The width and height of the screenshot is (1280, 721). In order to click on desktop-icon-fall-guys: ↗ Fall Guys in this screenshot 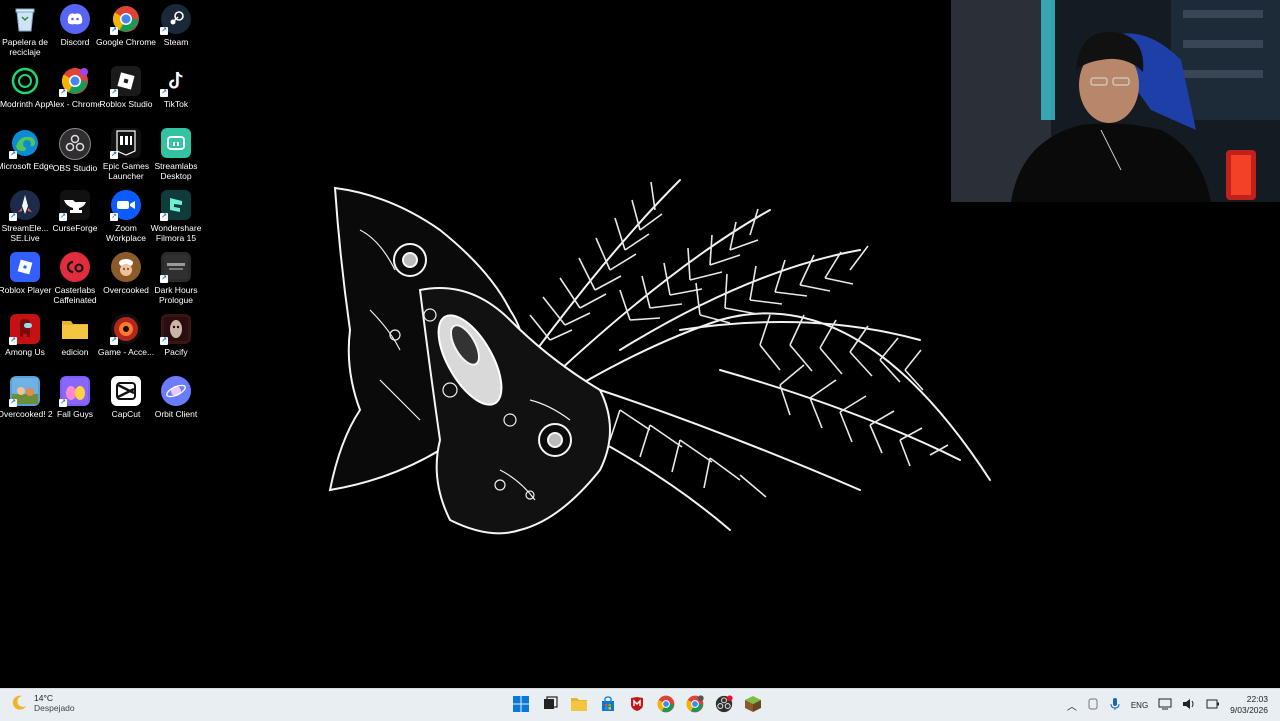, I will do `click(75, 406)`.